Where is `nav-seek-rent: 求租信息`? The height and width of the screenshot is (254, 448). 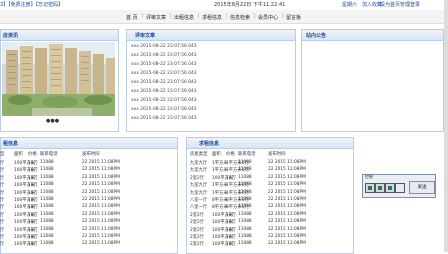 nav-seek-rent: 求租信息 is located at coordinates (212, 17).